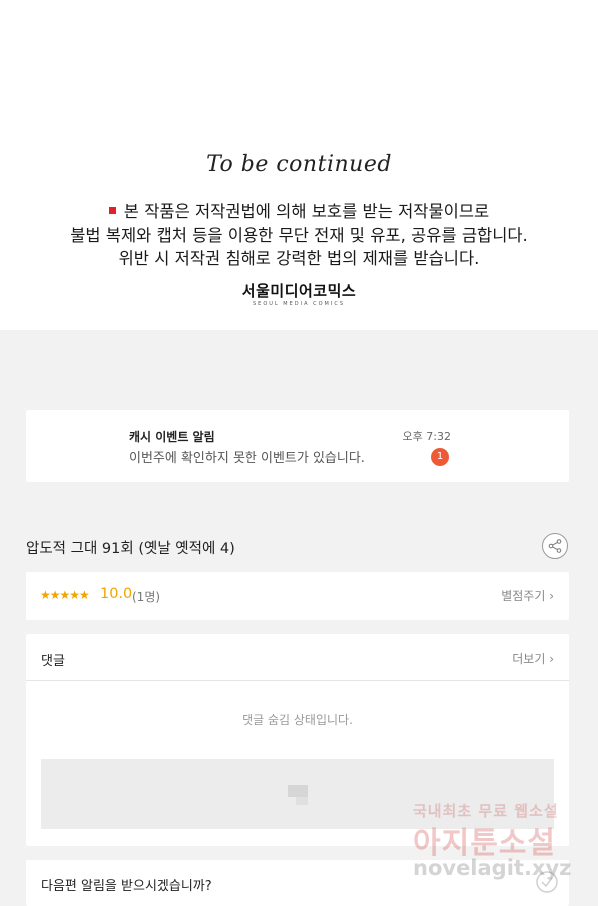 This screenshot has height=906, width=598. I want to click on image-placeholder-icon, so click(298, 795).